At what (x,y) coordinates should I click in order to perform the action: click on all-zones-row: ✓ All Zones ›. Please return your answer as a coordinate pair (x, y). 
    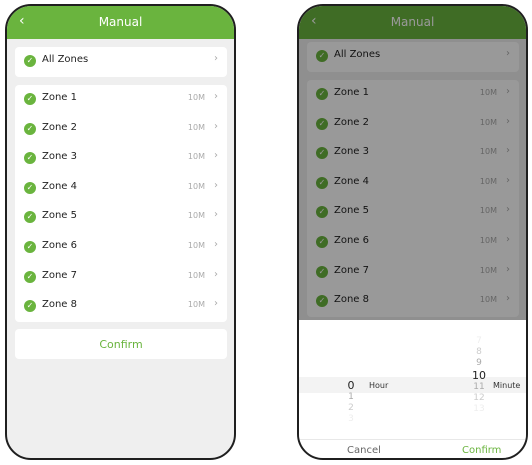
    Looking at the image, I should click on (121, 62).